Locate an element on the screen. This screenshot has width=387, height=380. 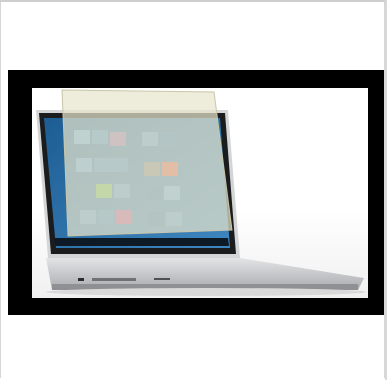
top-border is located at coordinates (193, 1).